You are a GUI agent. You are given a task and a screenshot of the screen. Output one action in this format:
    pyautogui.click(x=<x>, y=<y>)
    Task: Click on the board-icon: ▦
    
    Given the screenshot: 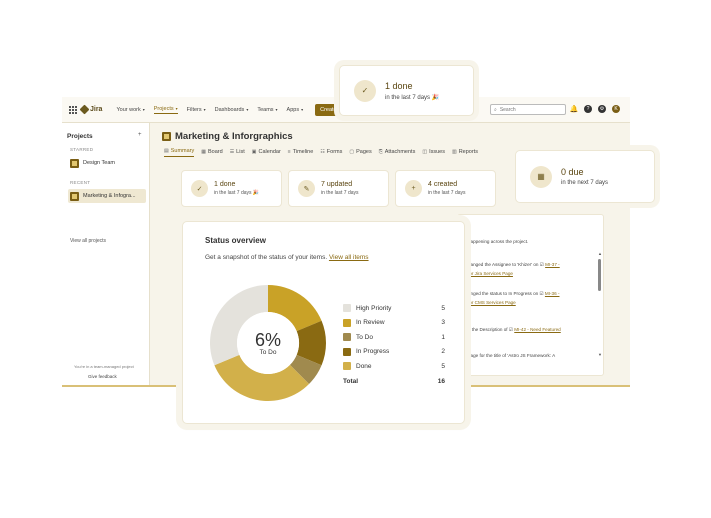 What is the action you would take?
    pyautogui.click(x=203, y=151)
    